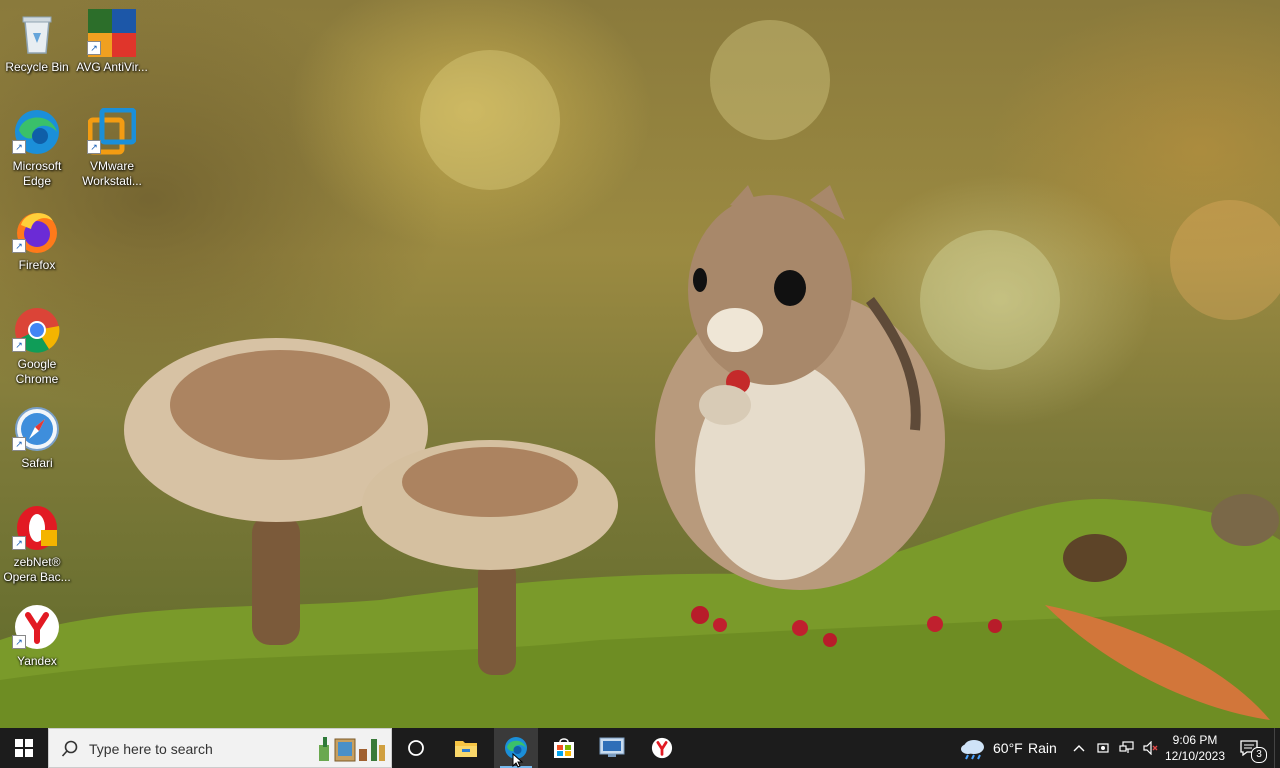  I want to click on clock: 9:06 PM 12/10/2023, so click(1195, 748).